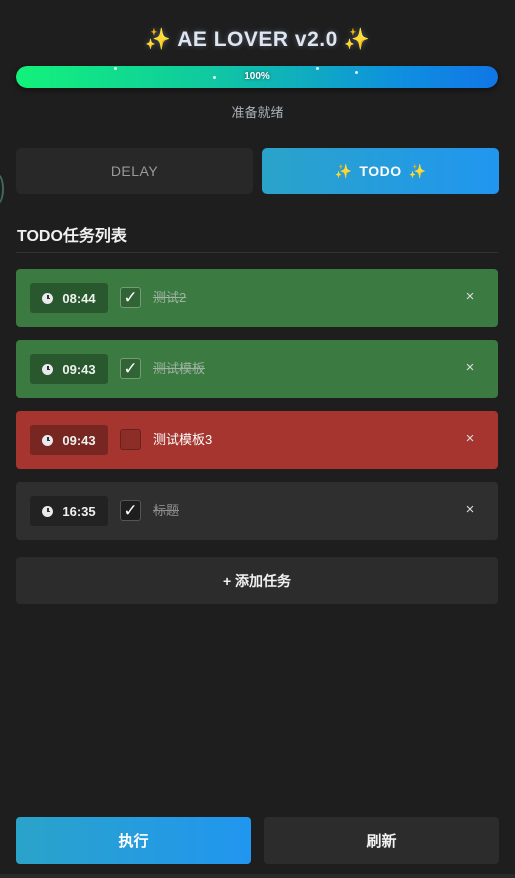  I want to click on task-time-button: 16:35, so click(69, 511).